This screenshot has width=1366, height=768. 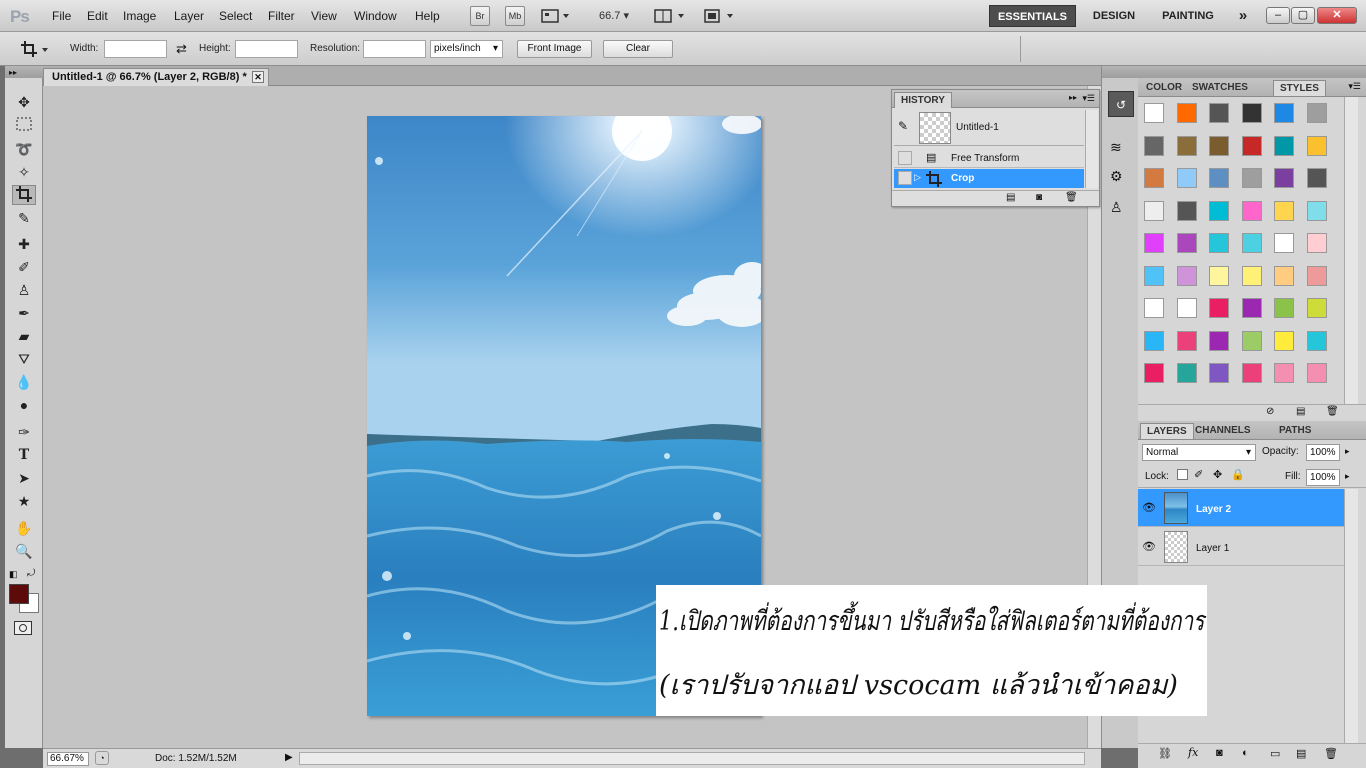 What do you see at coordinates (24, 455) in the screenshot?
I see `type-tool-icon: T` at bounding box center [24, 455].